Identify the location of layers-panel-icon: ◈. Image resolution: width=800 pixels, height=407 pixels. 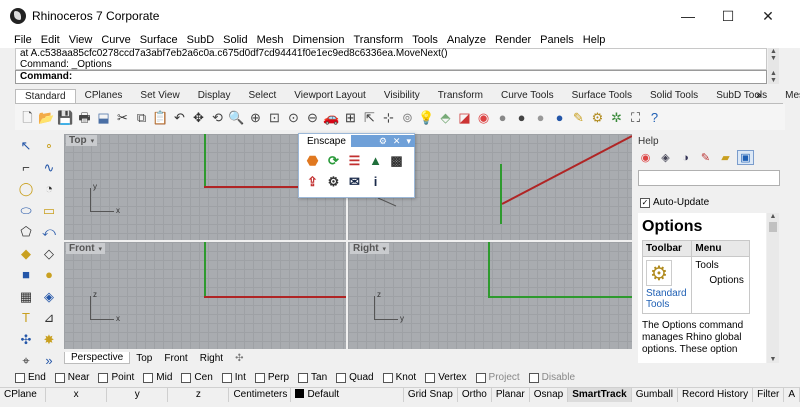
(665, 157).